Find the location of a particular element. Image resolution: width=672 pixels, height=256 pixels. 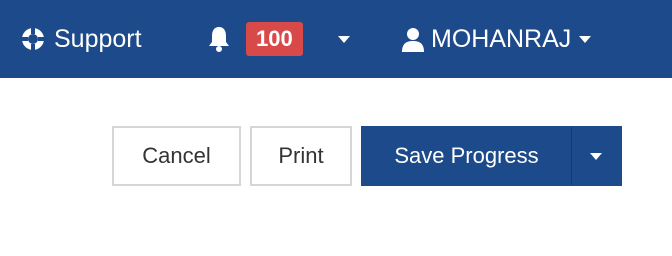

support-link: Support is located at coordinates (81, 39).